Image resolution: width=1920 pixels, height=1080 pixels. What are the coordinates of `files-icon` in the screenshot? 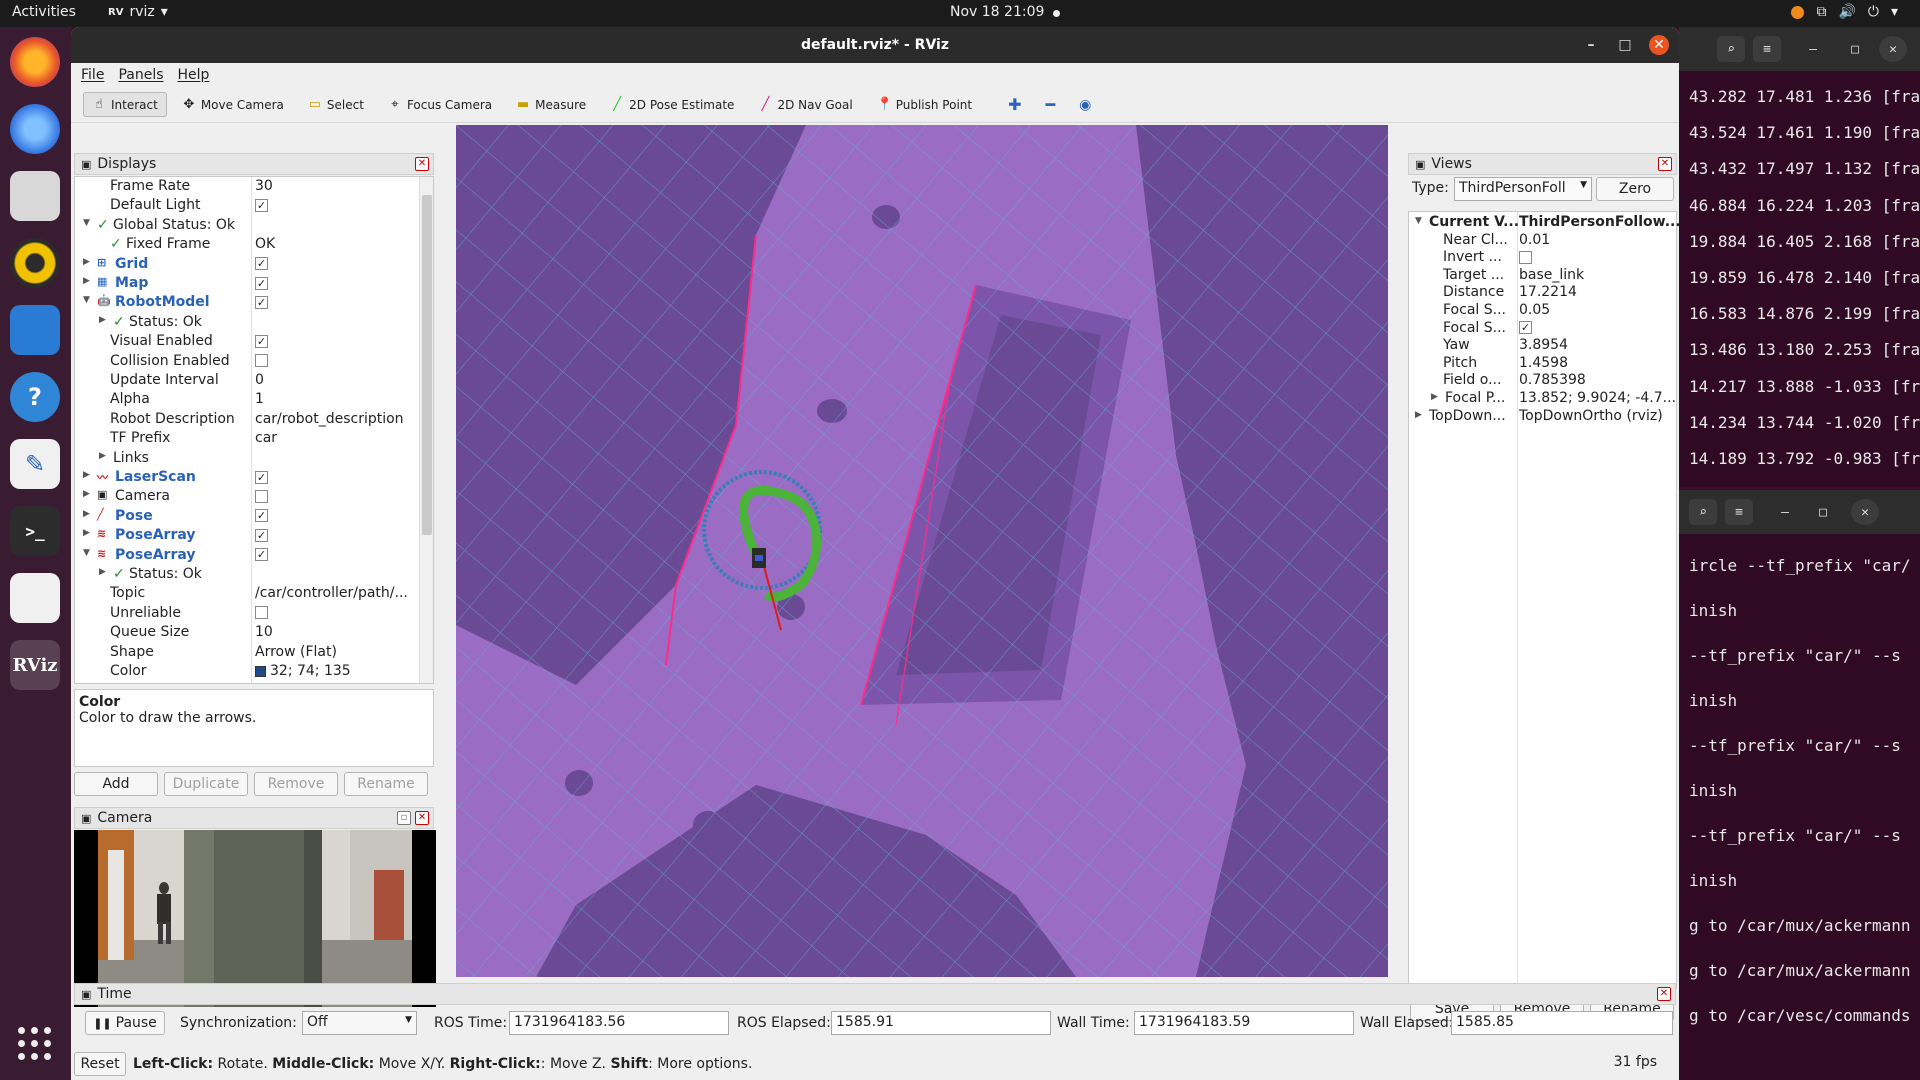 It's located at (35, 196).